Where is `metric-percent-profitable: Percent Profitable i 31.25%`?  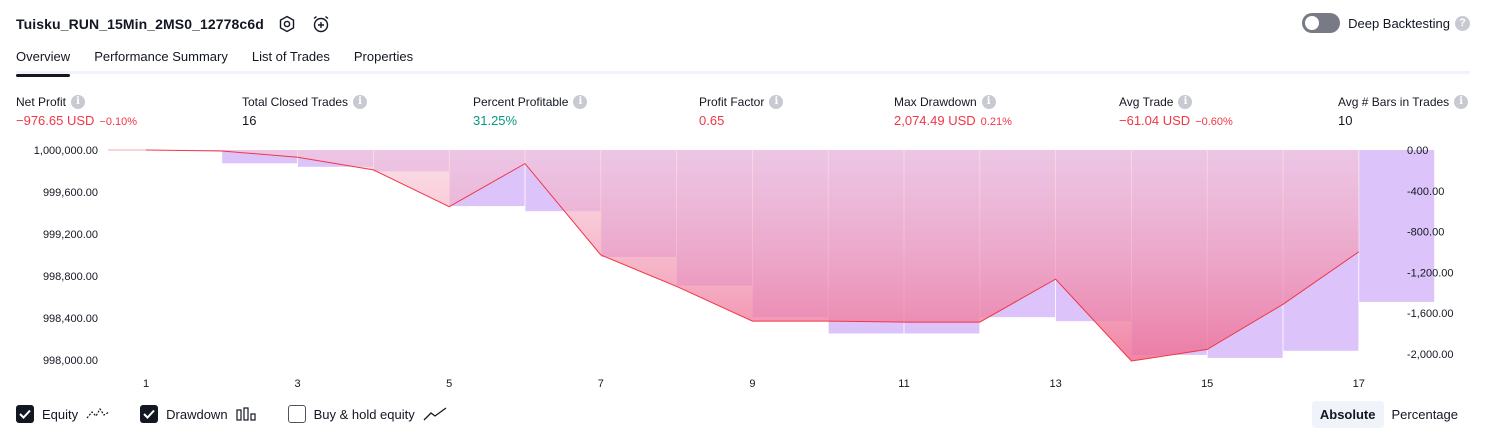
metric-percent-profitable: Percent Profitable i 31.25% is located at coordinates (530, 111).